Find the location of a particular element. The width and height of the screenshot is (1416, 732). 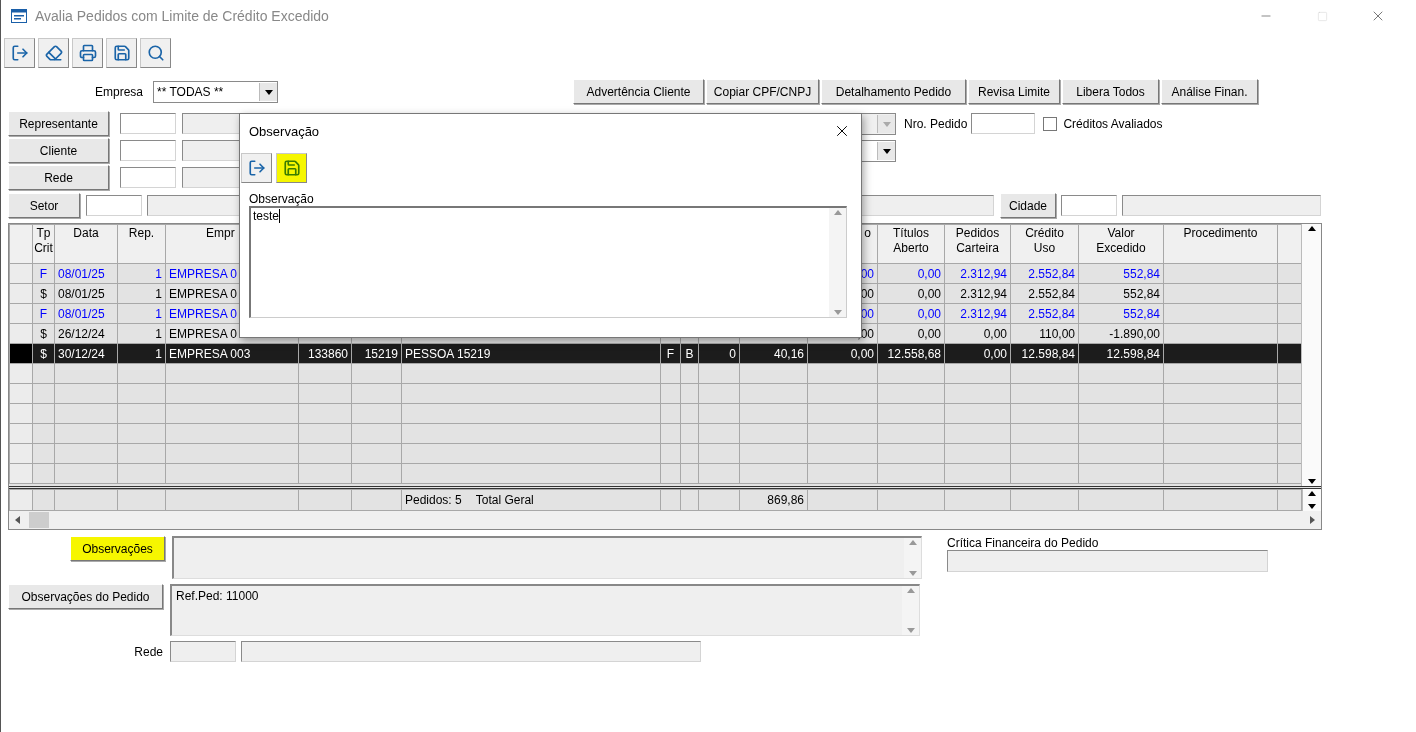

table-cell: 30/12/24 is located at coordinates (81, 353).